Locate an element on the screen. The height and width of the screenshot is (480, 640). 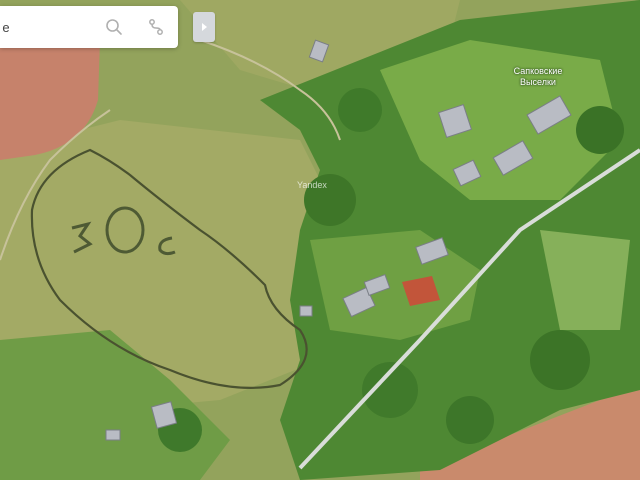
route-icon is located at coordinates (156, 27).